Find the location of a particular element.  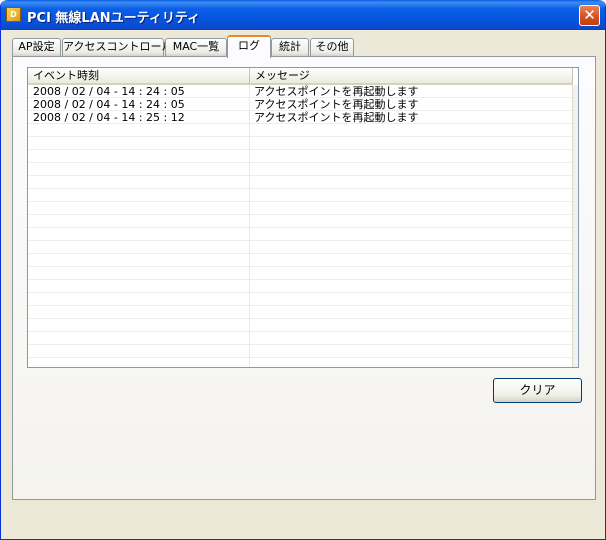

tab-access-control: アクセスコントロール is located at coordinates (117, 47).